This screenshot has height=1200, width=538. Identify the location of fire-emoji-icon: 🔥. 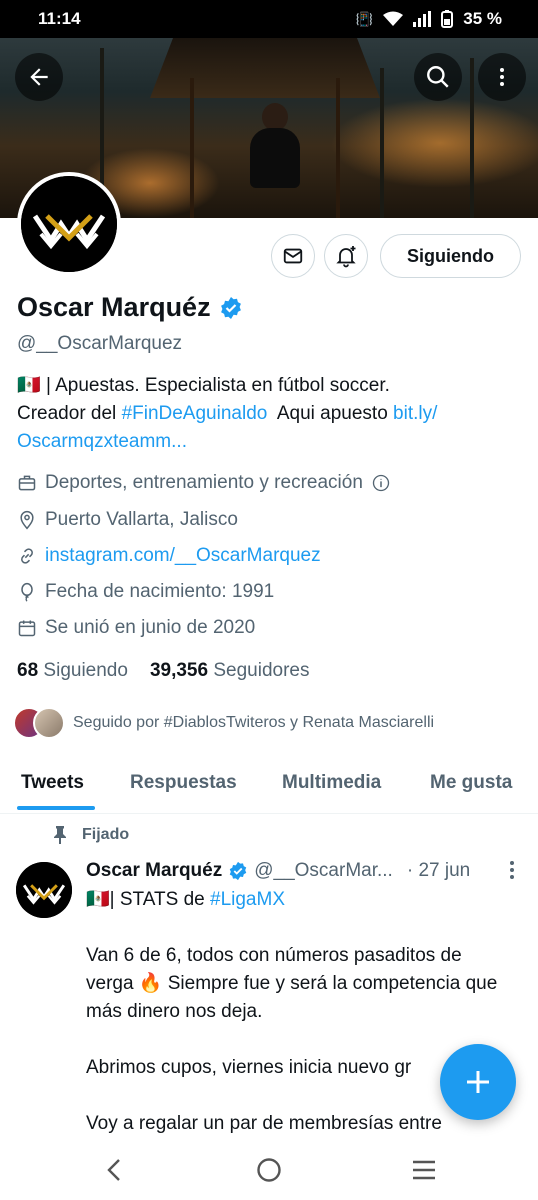
(150, 983).